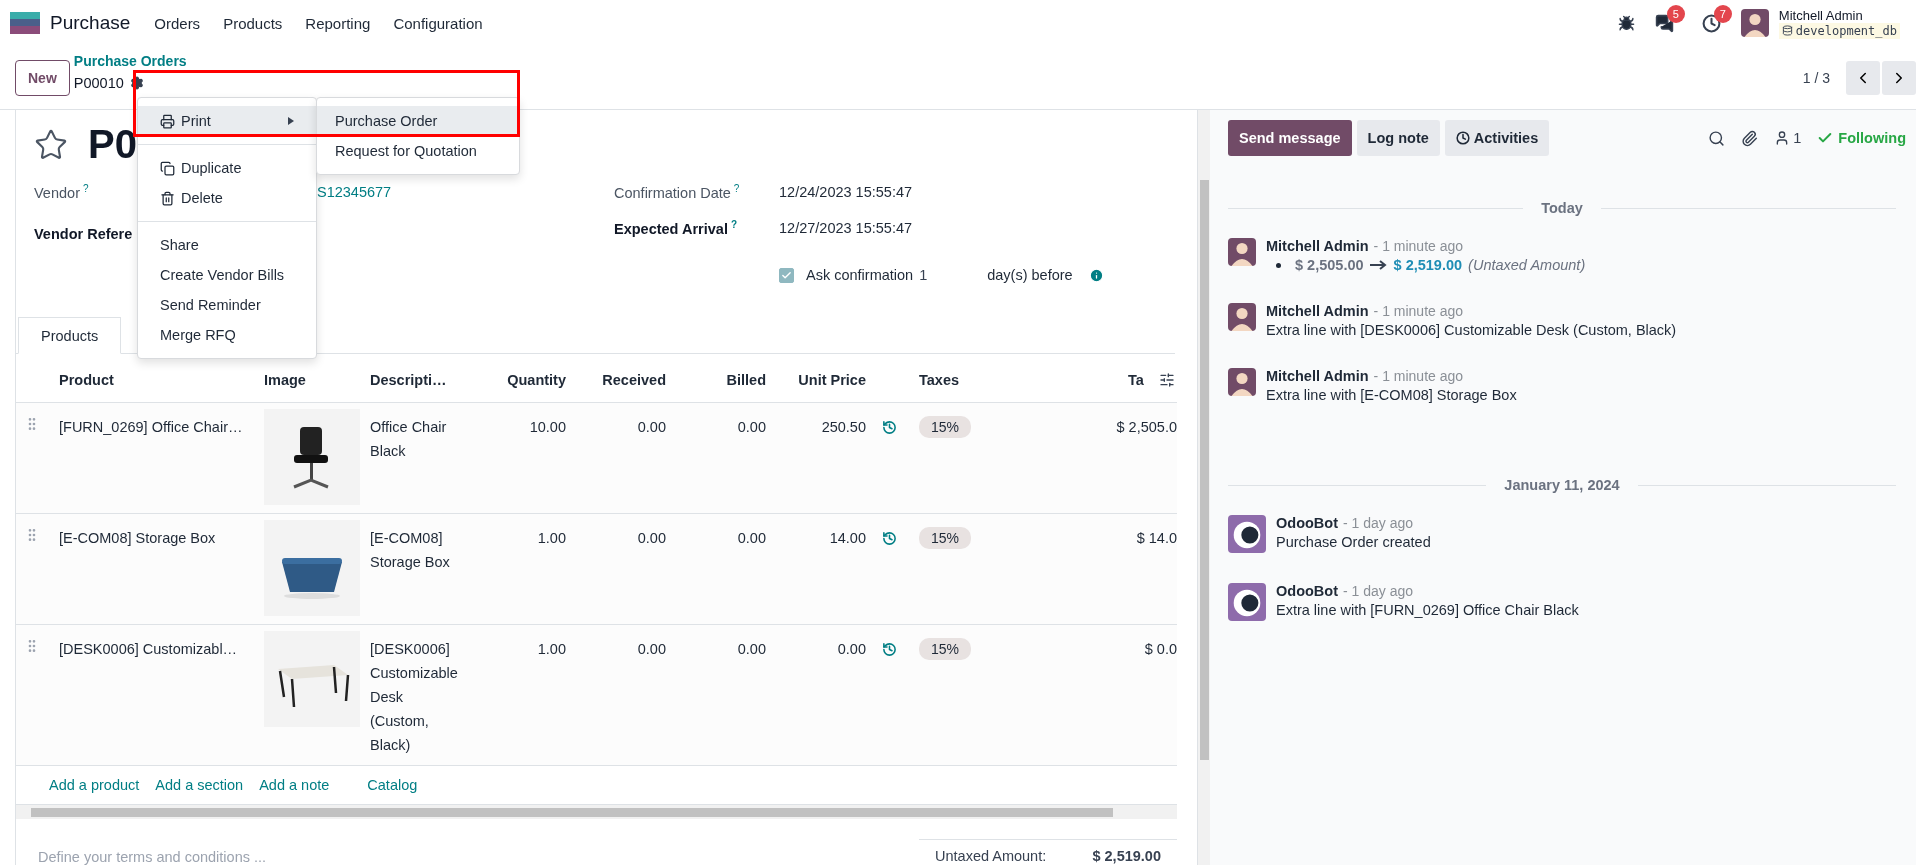 The image size is (1916, 865). Describe the element at coordinates (1750, 138) in the screenshot. I see `paperclip-icon` at that location.